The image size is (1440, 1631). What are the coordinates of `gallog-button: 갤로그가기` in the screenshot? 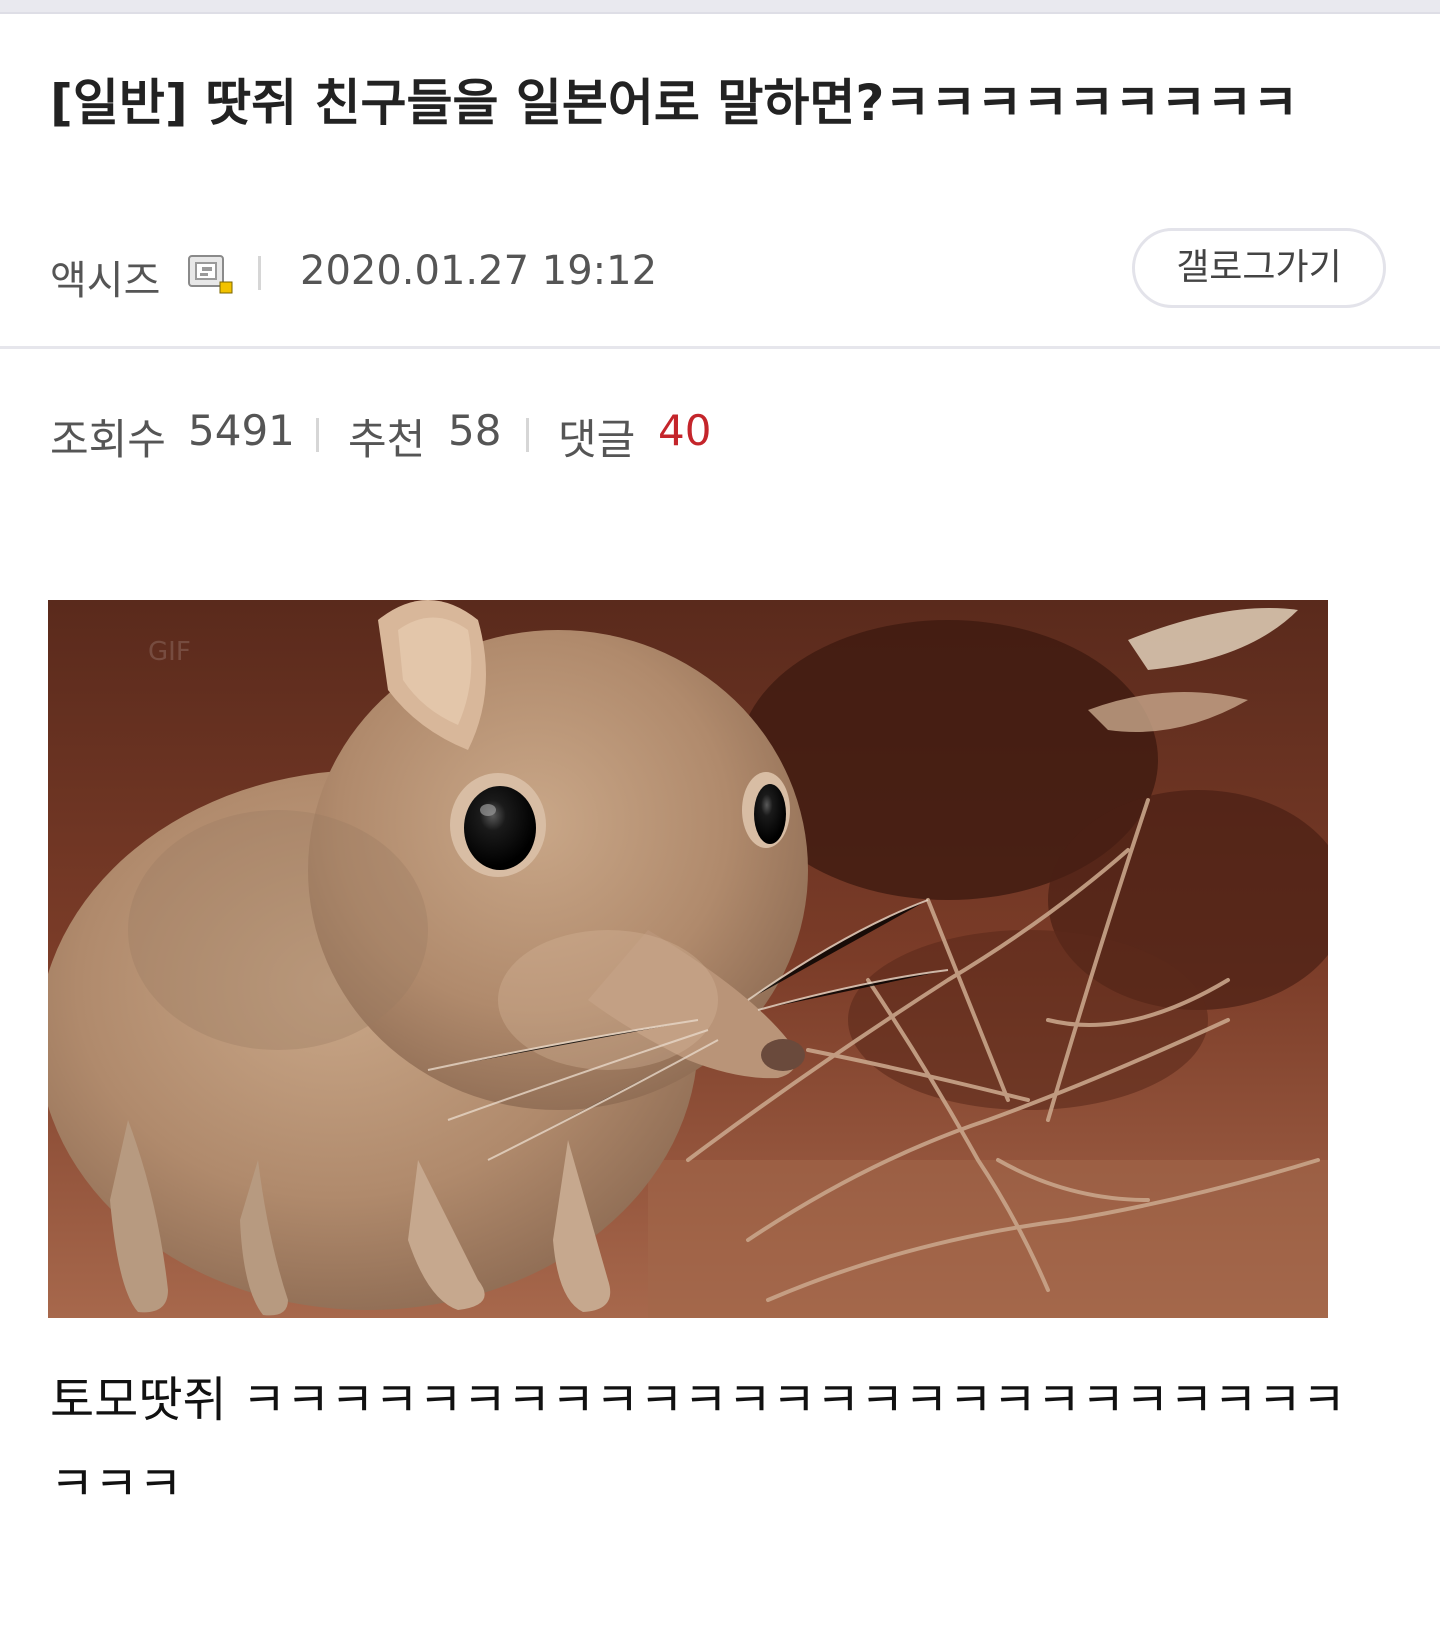 It's located at (1259, 268).